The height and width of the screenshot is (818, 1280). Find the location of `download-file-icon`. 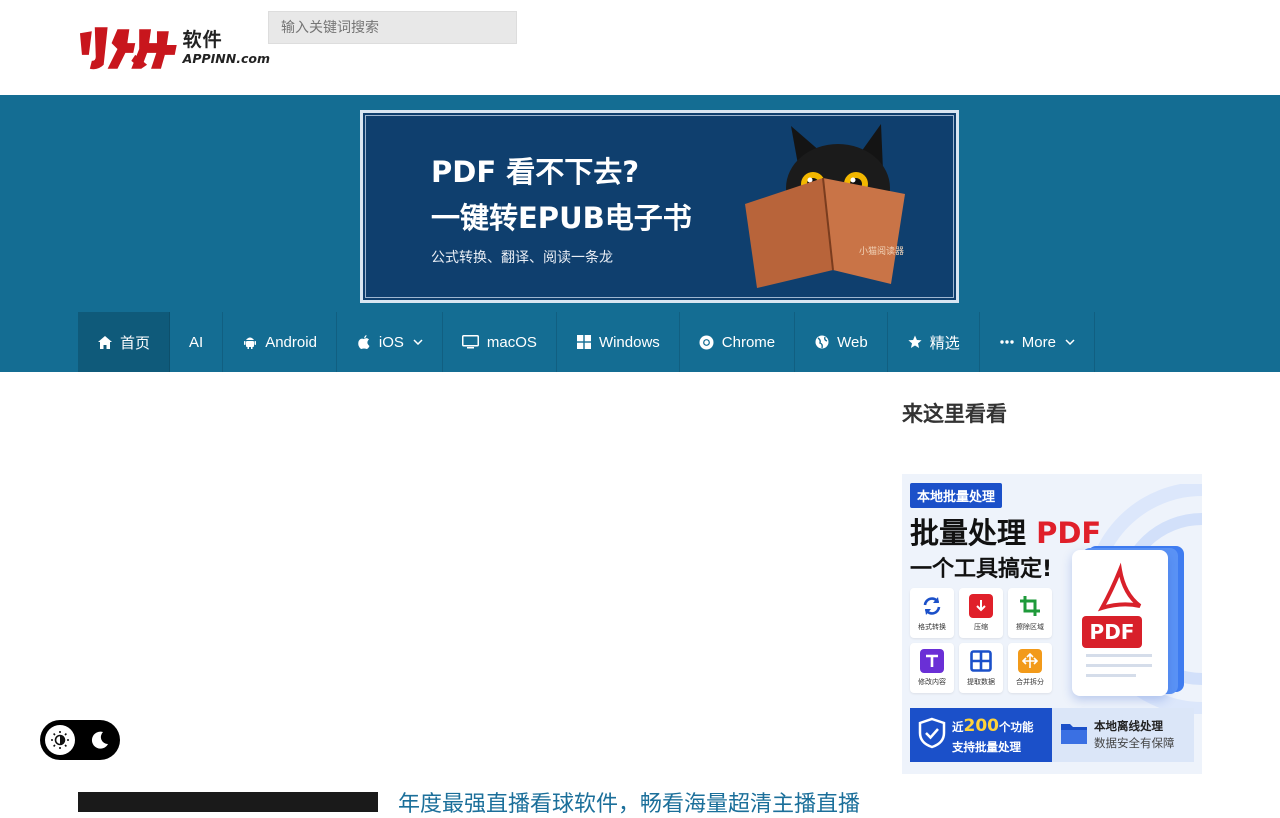

download-file-icon is located at coordinates (981, 606).